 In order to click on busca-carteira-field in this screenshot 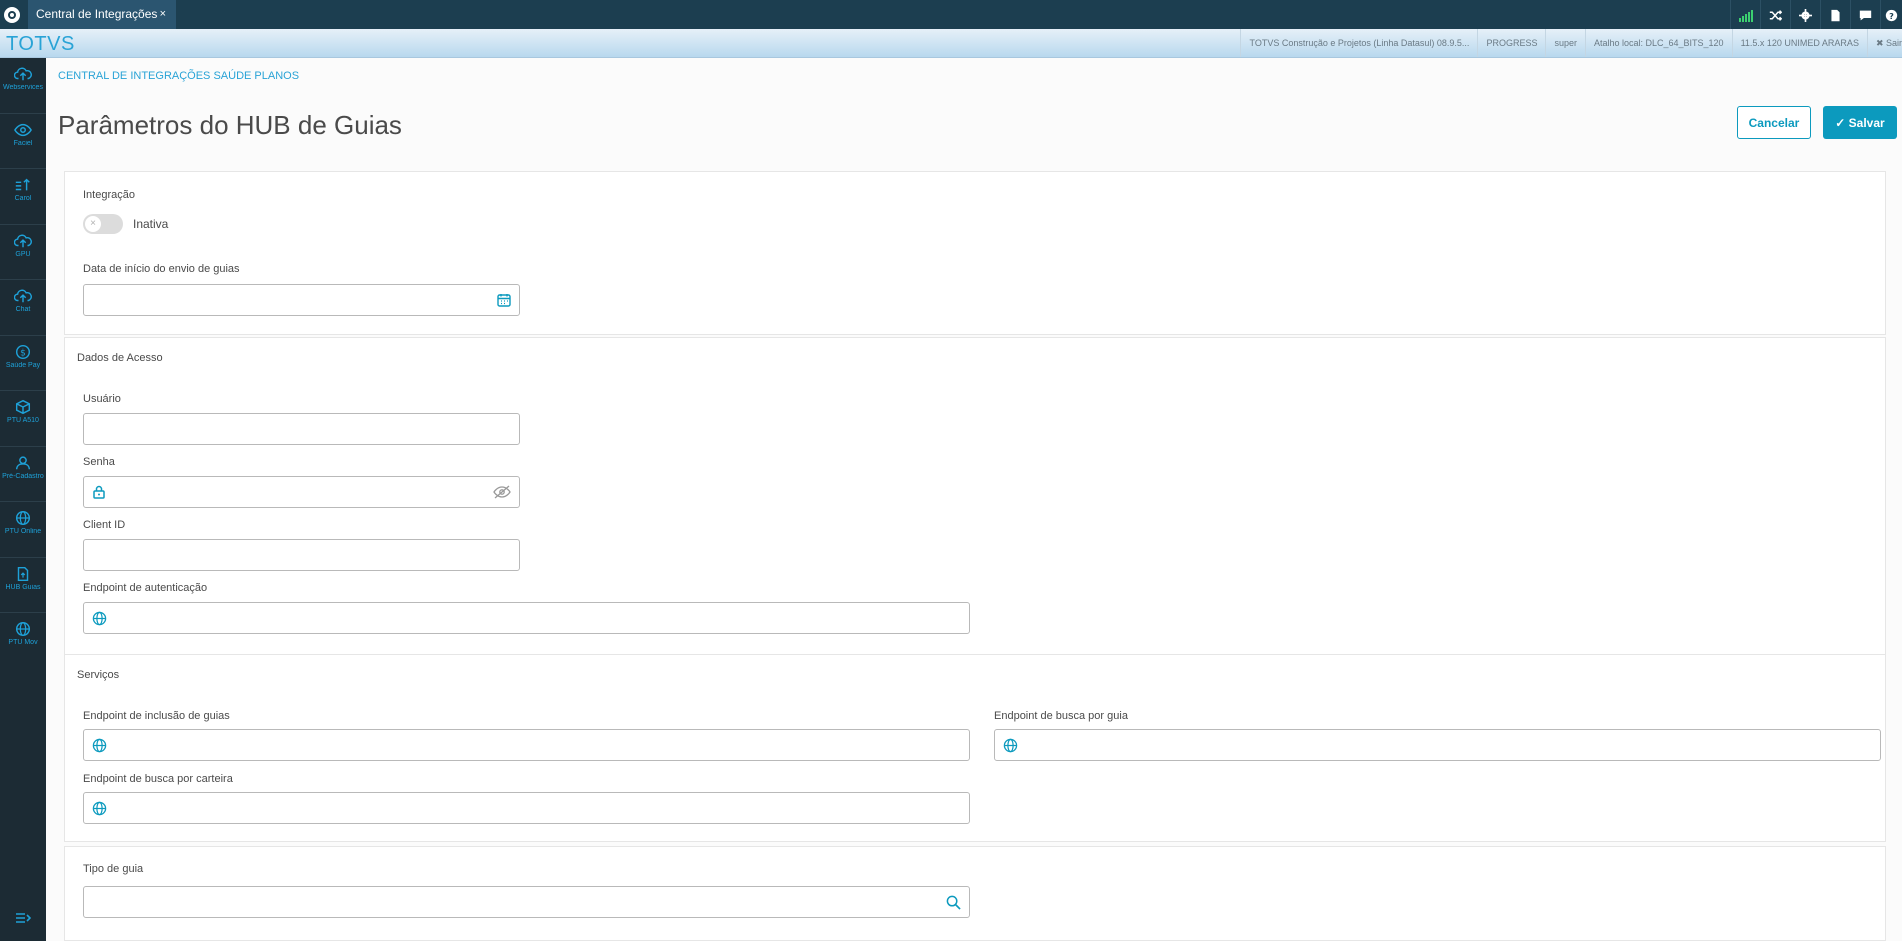, I will do `click(526, 808)`.